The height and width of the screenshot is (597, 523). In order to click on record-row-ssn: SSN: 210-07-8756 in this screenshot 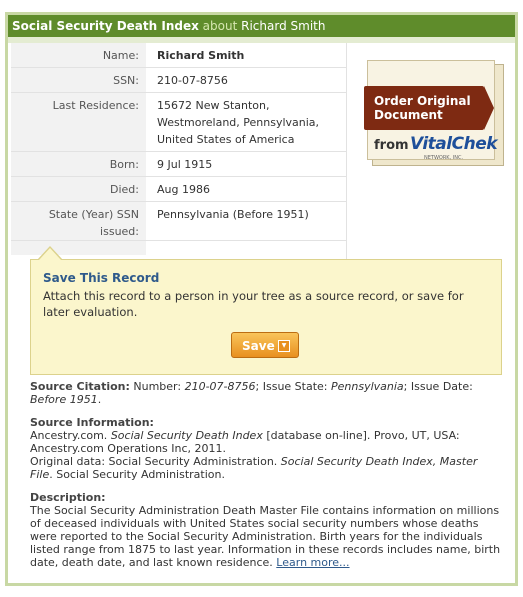, I will do `click(178, 80)`.